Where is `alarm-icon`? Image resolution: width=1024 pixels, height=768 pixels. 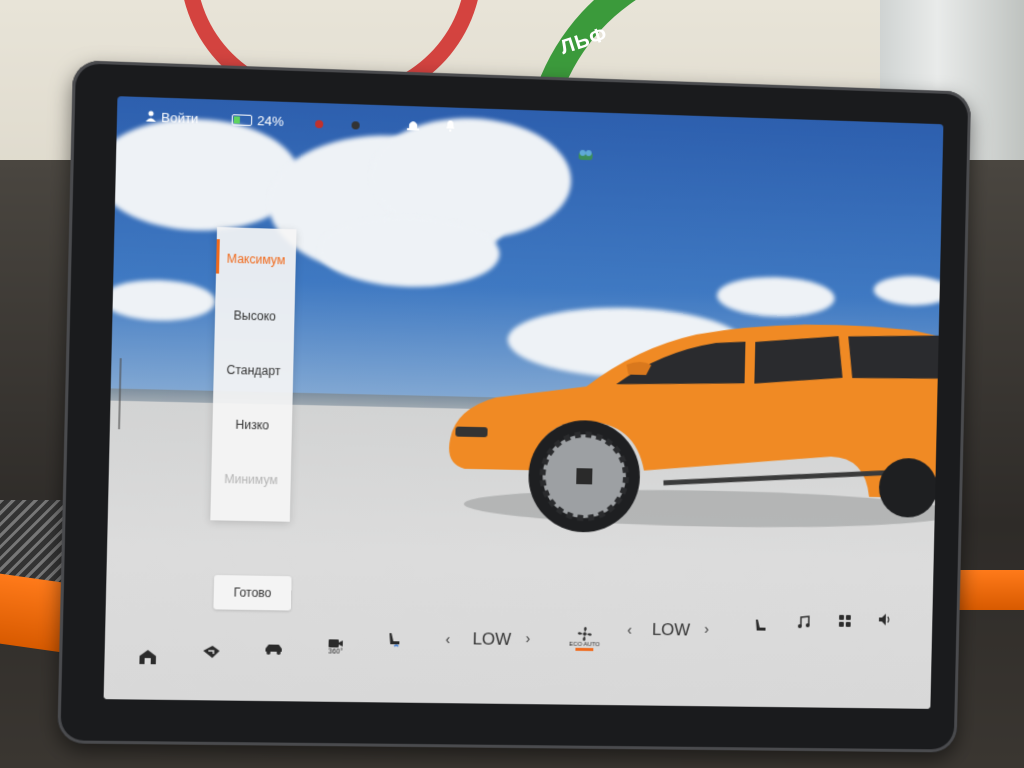
alarm-icon is located at coordinates (413, 126).